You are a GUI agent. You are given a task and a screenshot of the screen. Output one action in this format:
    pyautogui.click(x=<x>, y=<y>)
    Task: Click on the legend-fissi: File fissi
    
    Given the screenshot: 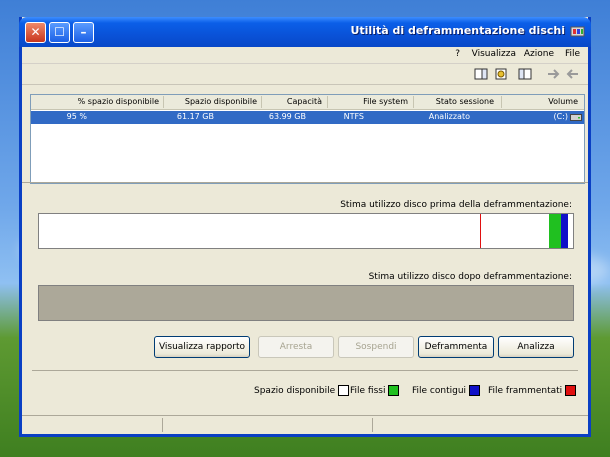 What is the action you would take?
    pyautogui.click(x=375, y=390)
    